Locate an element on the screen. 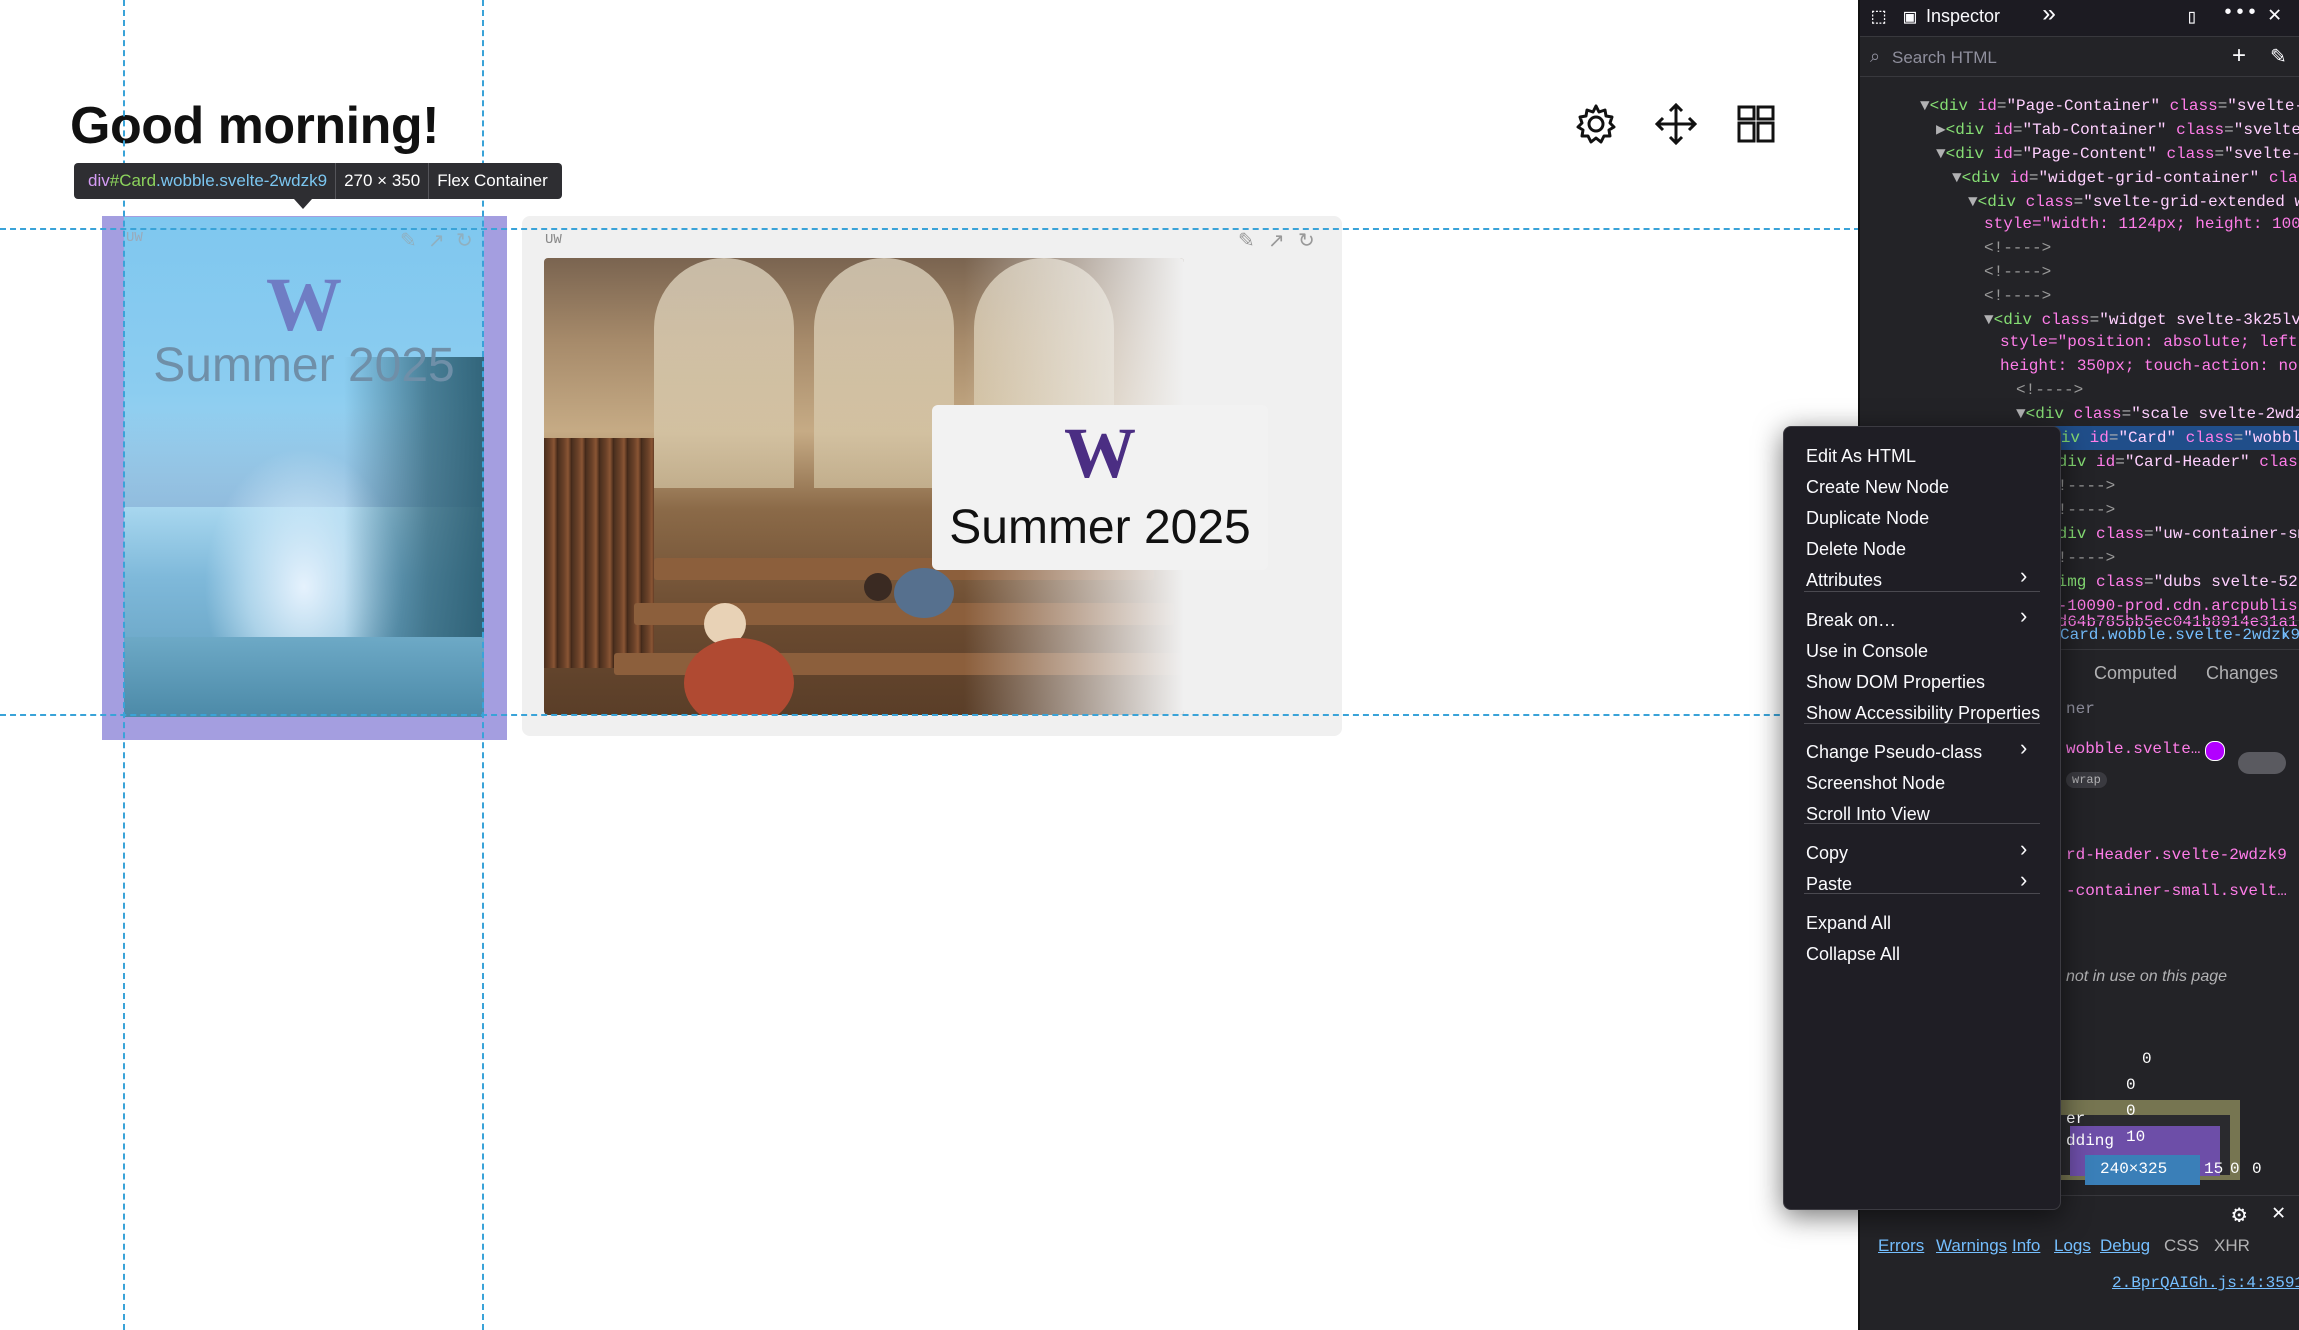 The width and height of the screenshot is (2299, 1330). devtools-toolbar: ⬚ ▣ Inspector » ▯ ••• ✕ is located at coordinates (2079, 18).